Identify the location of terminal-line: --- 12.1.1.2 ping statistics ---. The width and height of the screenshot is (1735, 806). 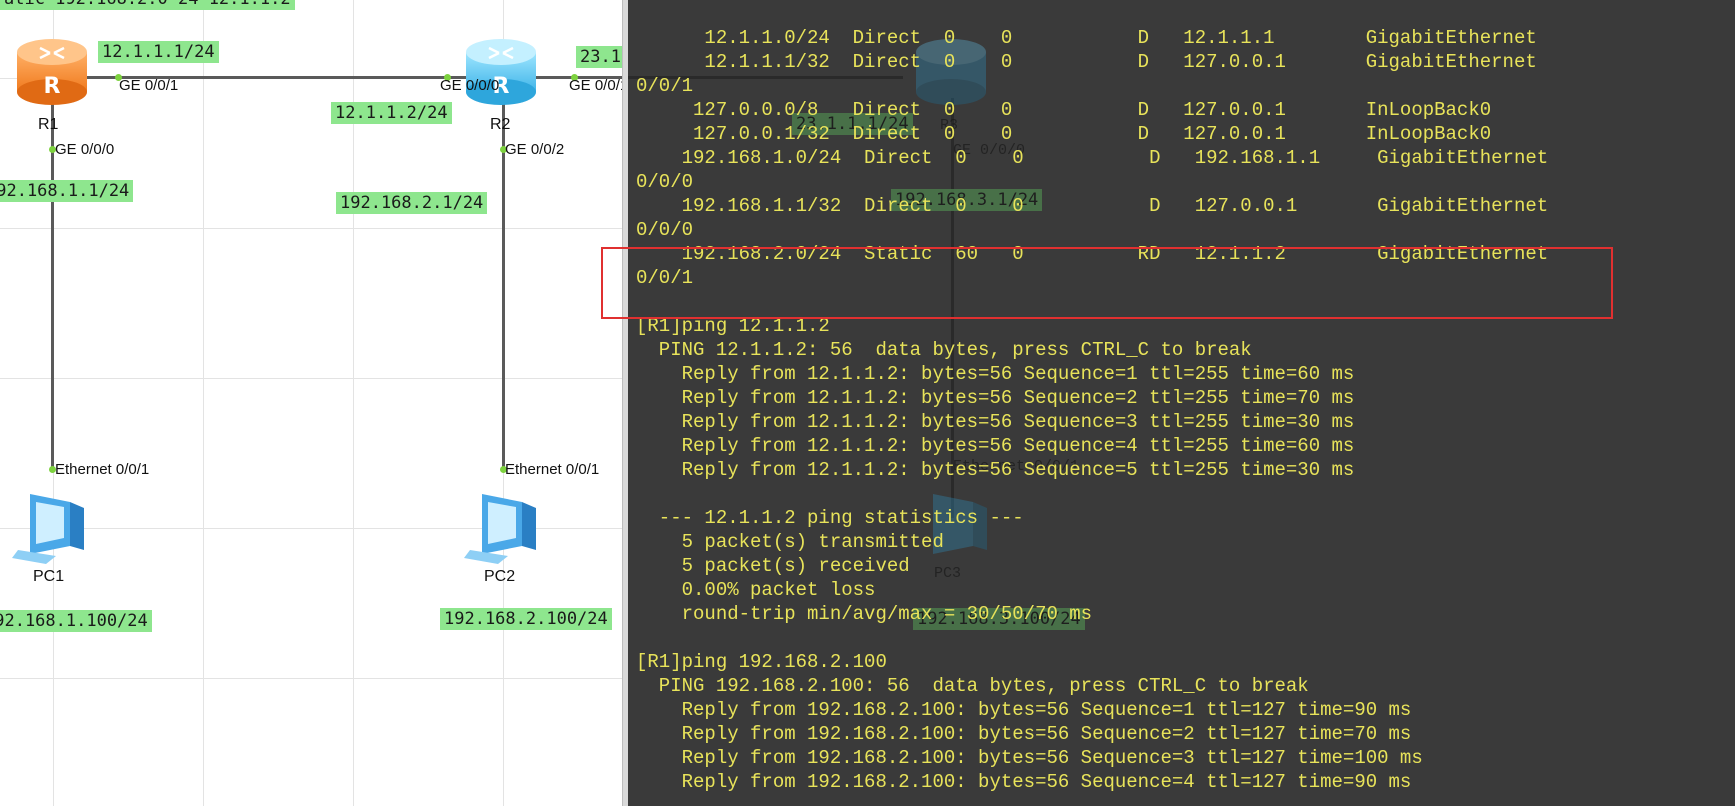
(830, 518).